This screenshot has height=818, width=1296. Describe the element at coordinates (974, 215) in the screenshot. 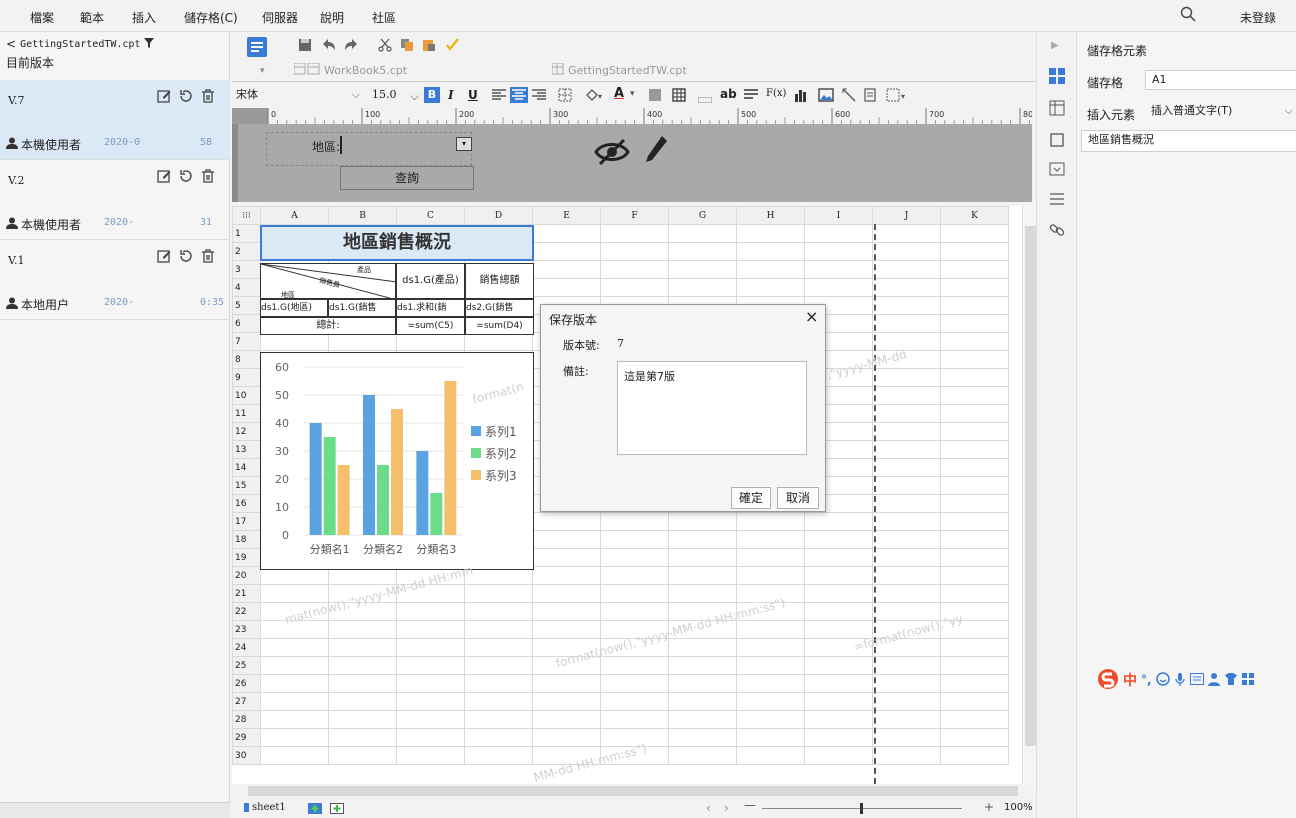

I see `column-header: K` at that location.